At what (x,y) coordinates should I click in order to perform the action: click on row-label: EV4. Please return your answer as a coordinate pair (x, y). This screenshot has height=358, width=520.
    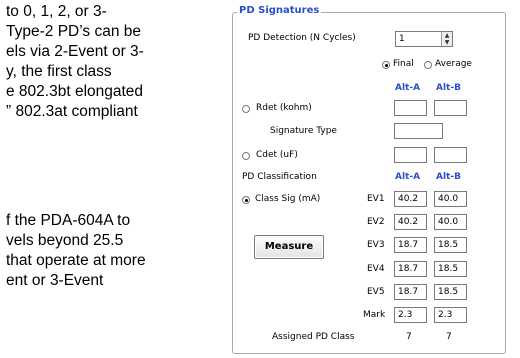
    Looking at the image, I should click on (376, 269).